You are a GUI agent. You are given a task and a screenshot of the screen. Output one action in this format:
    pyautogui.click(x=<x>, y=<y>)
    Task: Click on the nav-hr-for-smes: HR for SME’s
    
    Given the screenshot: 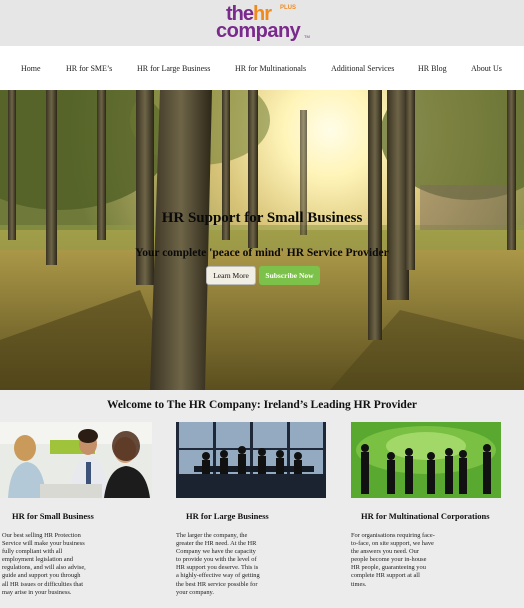 What is the action you would take?
    pyautogui.click(x=89, y=68)
    